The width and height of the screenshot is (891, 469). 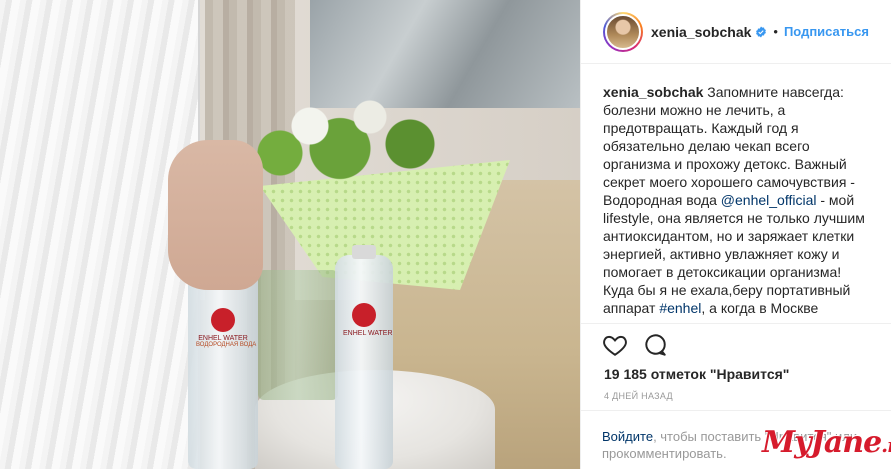 What do you see at coordinates (655, 345) in the screenshot?
I see `comment-icon` at bounding box center [655, 345].